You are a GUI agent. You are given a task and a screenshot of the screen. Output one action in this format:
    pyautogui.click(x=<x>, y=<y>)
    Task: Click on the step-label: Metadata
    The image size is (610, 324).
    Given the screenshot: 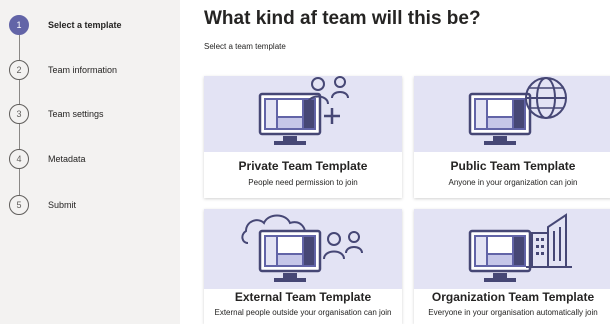 What is the action you would take?
    pyautogui.click(x=67, y=159)
    